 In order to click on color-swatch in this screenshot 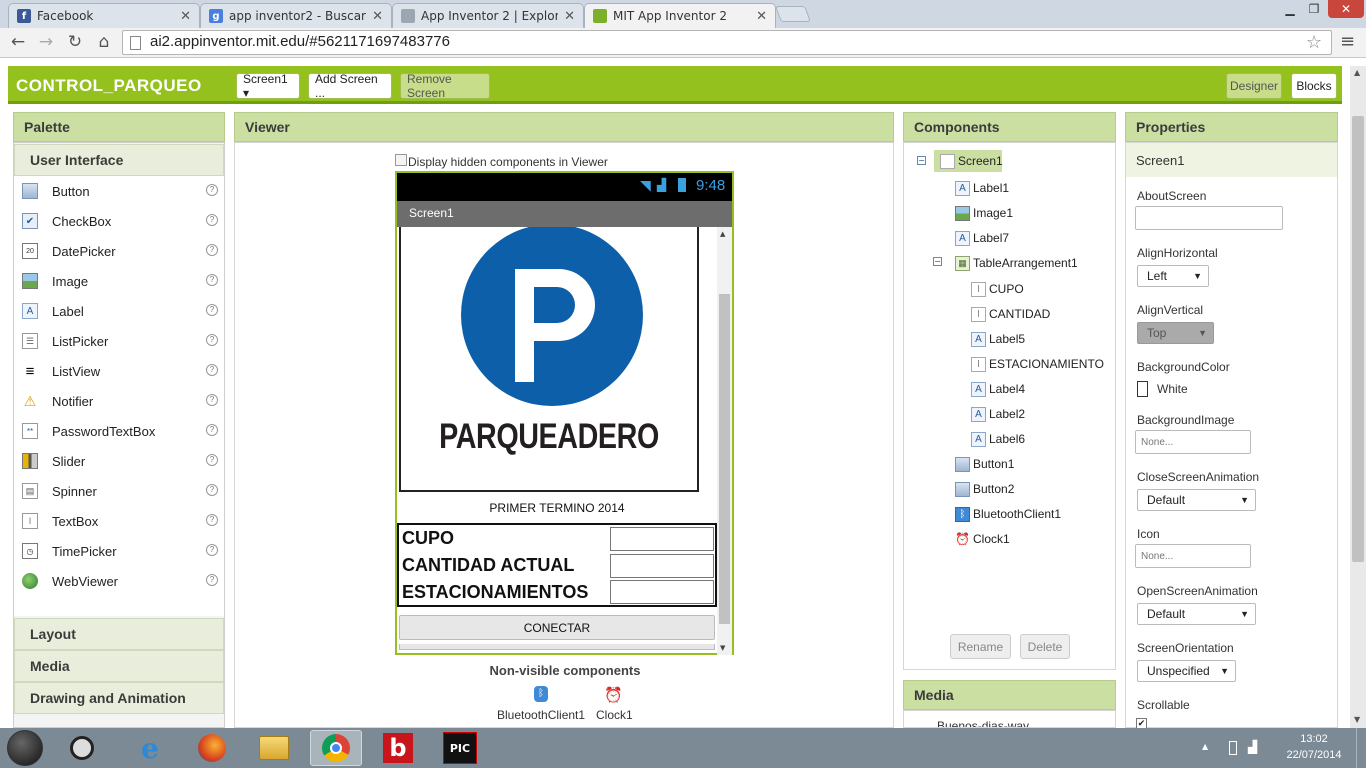, I will do `click(1142, 389)`.